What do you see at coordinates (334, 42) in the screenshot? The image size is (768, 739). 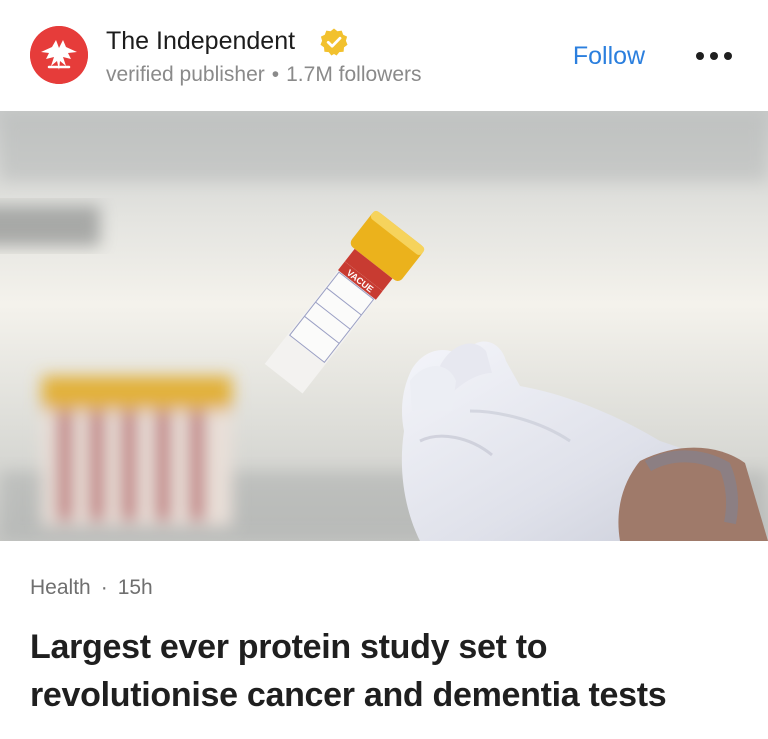 I see `verified-badge-icon` at bounding box center [334, 42].